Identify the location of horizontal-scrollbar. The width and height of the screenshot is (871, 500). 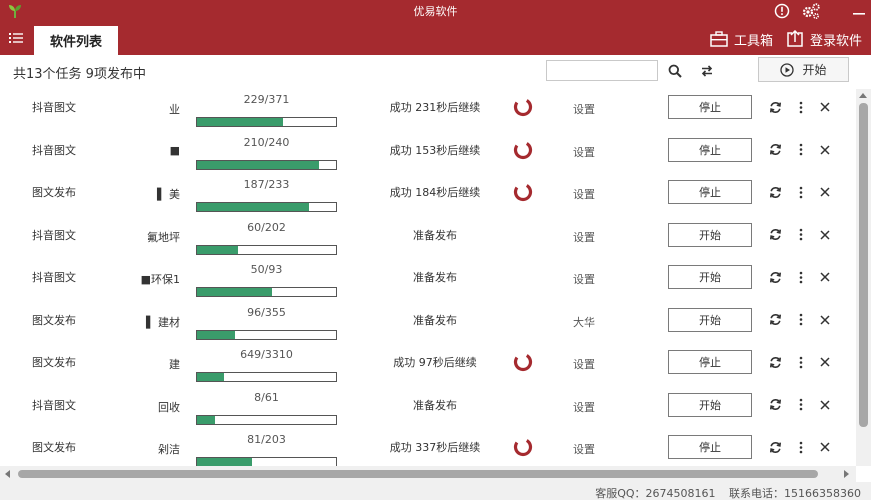
(428, 474).